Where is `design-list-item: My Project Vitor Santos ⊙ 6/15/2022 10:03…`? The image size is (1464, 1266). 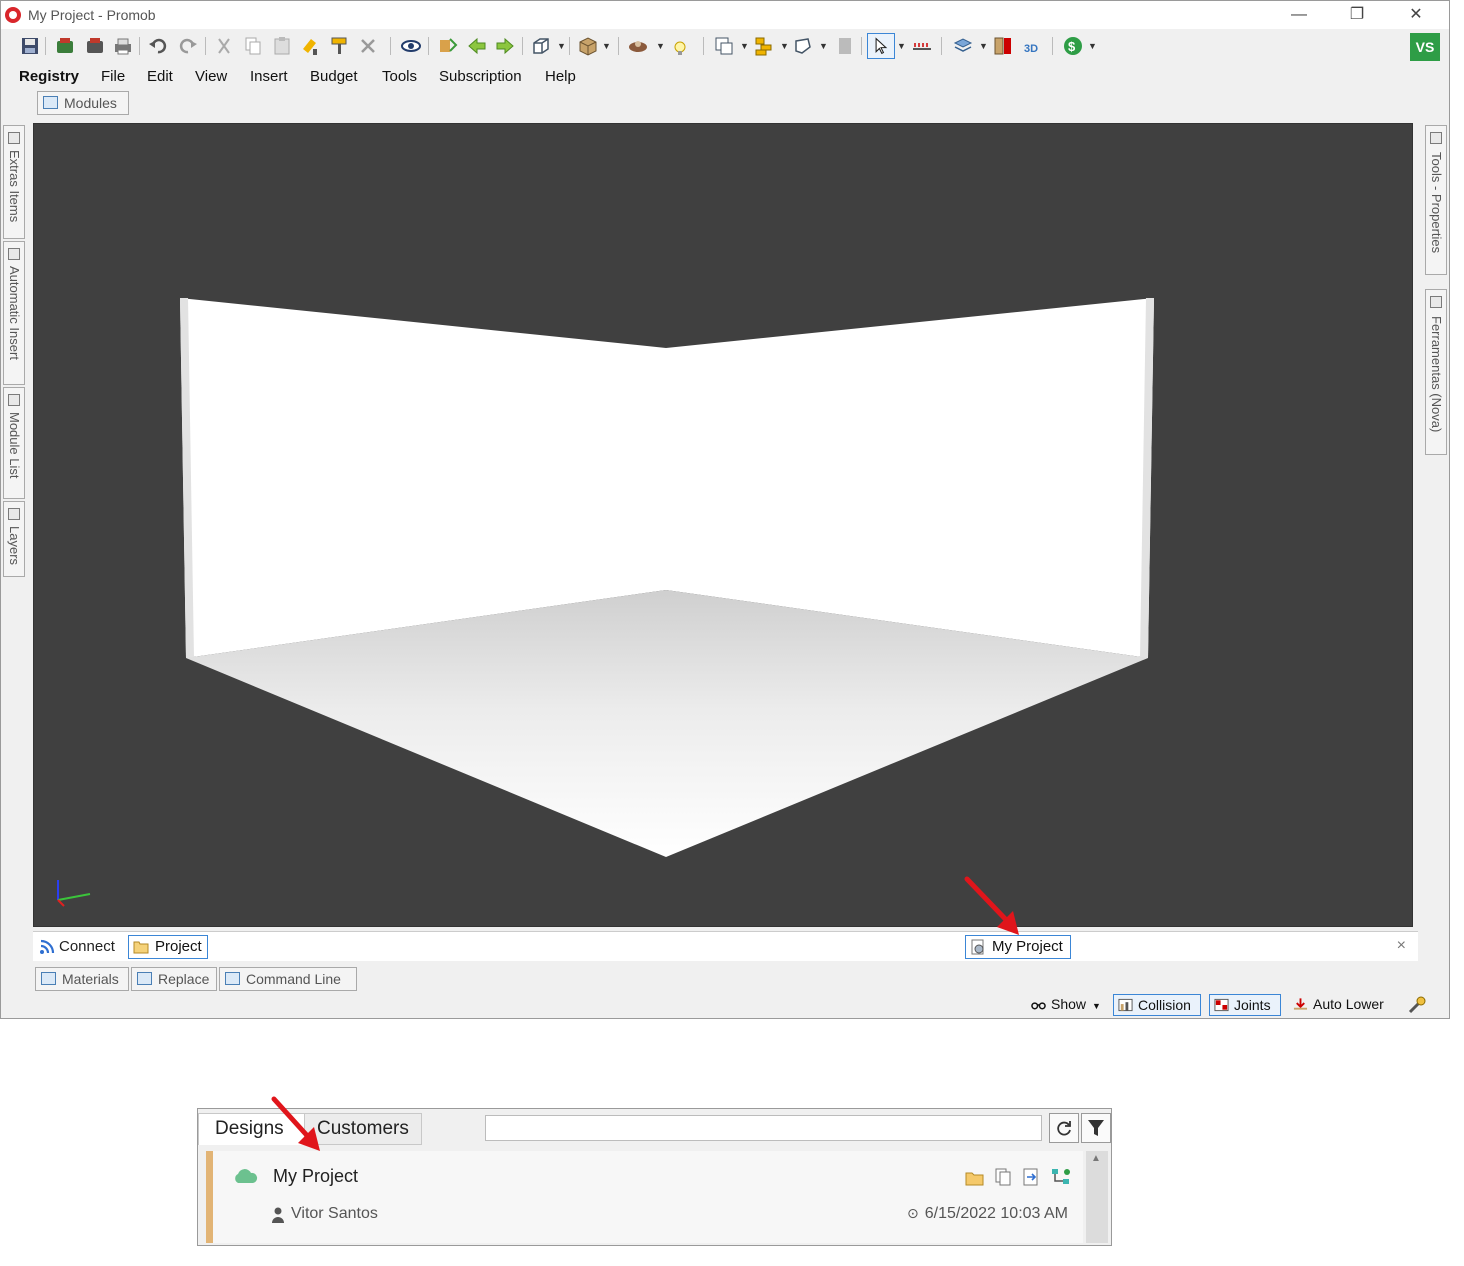
design-list-item: My Project Vitor Santos ⊙ 6/15/2022 10:03… is located at coordinates (644, 1197).